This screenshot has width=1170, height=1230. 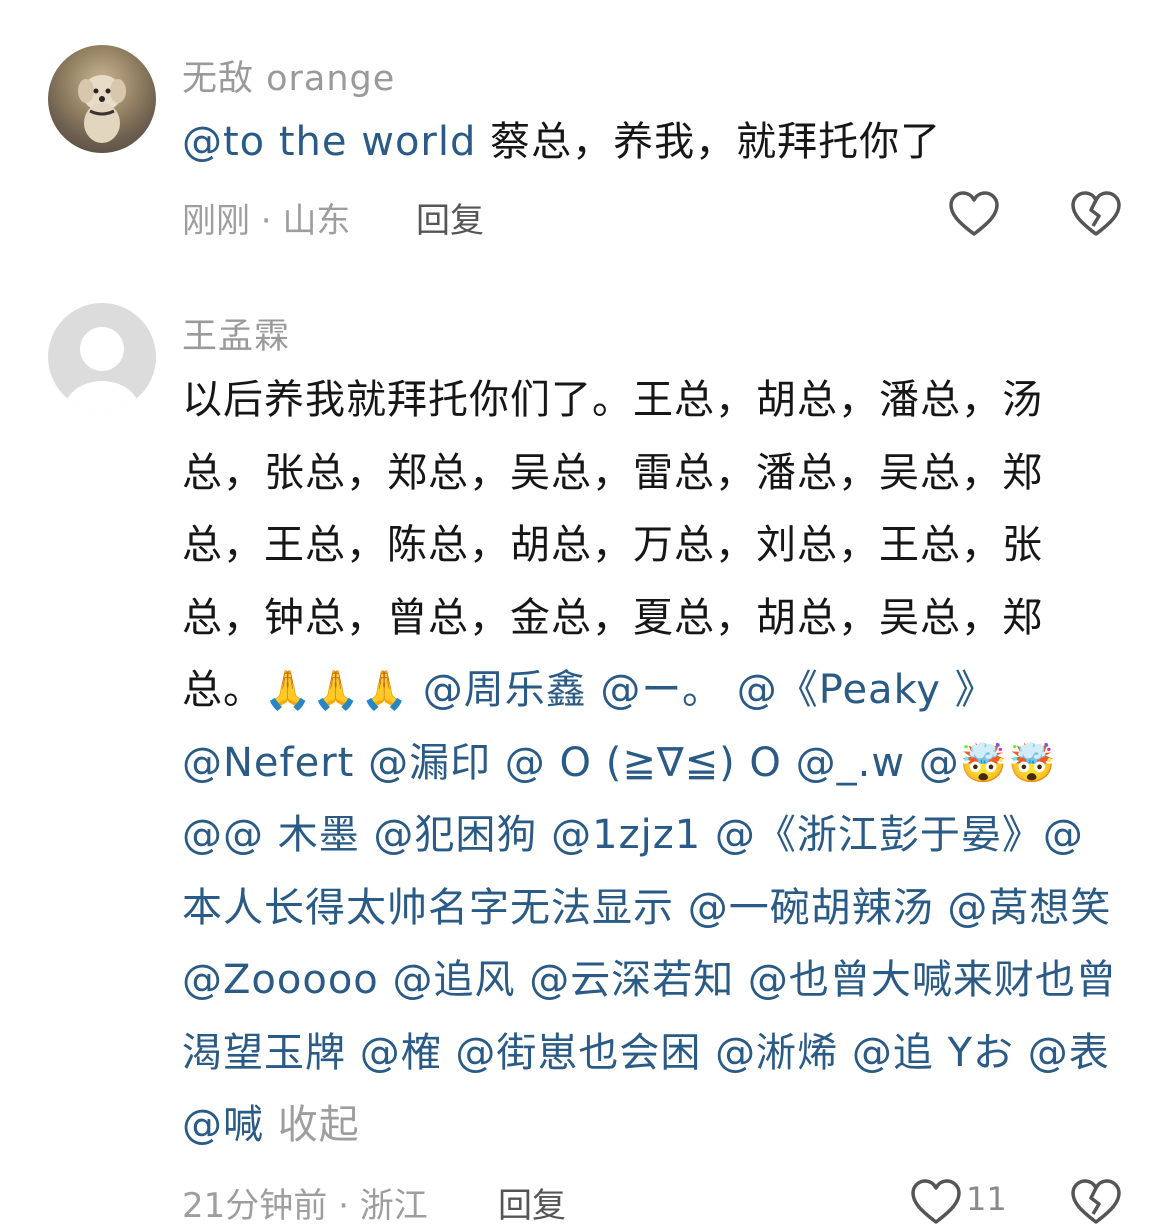 I want to click on comment-meta: 刚刚 · 山东, so click(x=266, y=217).